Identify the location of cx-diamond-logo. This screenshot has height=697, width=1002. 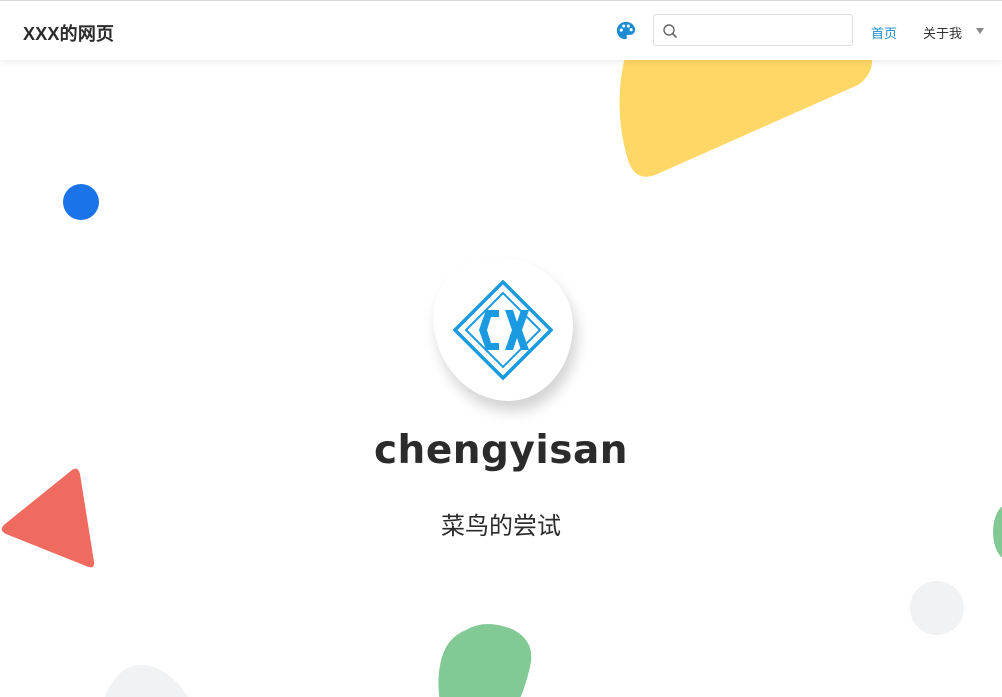
(503, 330).